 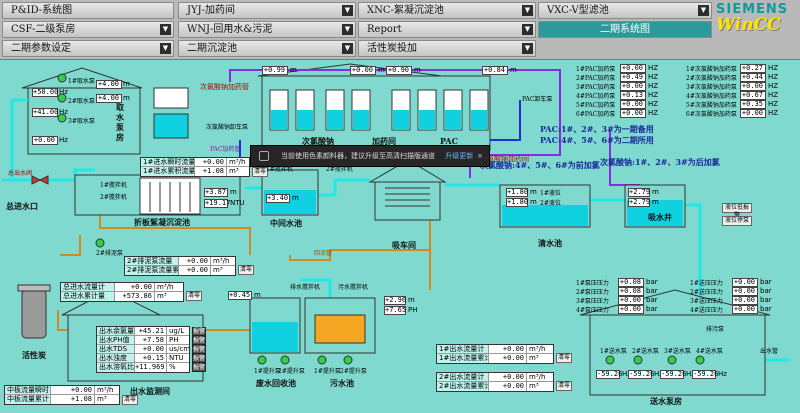 What do you see at coordinates (711, 105) in the screenshot?
I see `chlorine-dose-label: 5#次氯酸钠加药泵` at bounding box center [711, 105].